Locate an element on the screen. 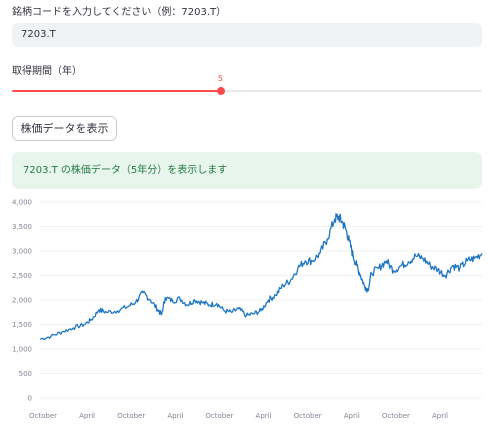  slider-fill is located at coordinates (116, 91).